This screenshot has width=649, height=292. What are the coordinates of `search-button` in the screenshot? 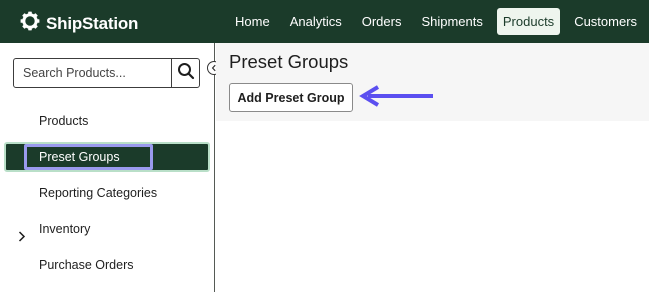 It's located at (185, 73).